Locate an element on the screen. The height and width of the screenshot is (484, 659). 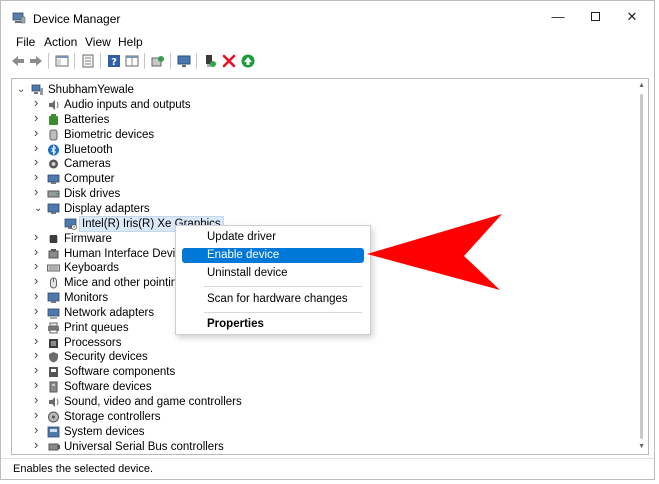
show-hide-console-tree-icon is located at coordinates (62, 61).